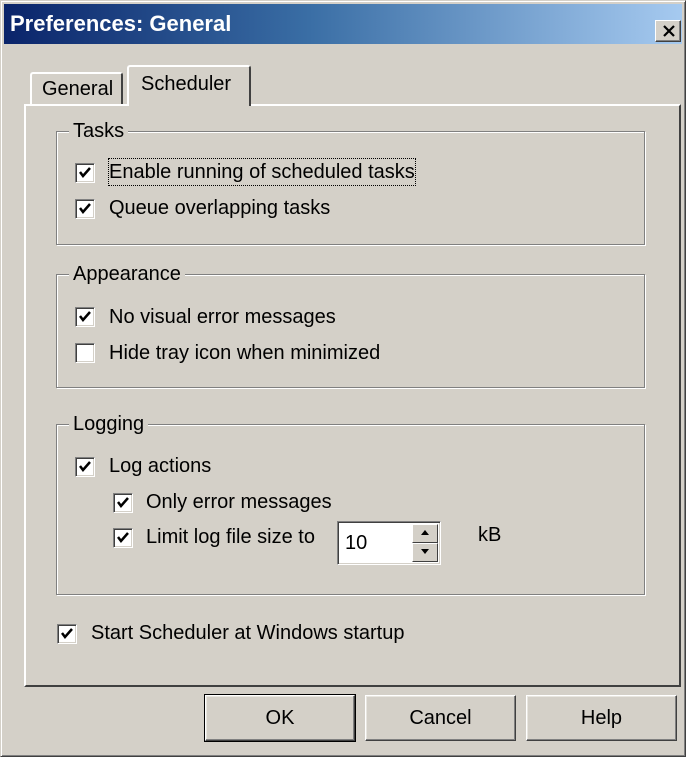 This screenshot has height=757, width=686. I want to click on cancel-button: Cancel, so click(440, 718).